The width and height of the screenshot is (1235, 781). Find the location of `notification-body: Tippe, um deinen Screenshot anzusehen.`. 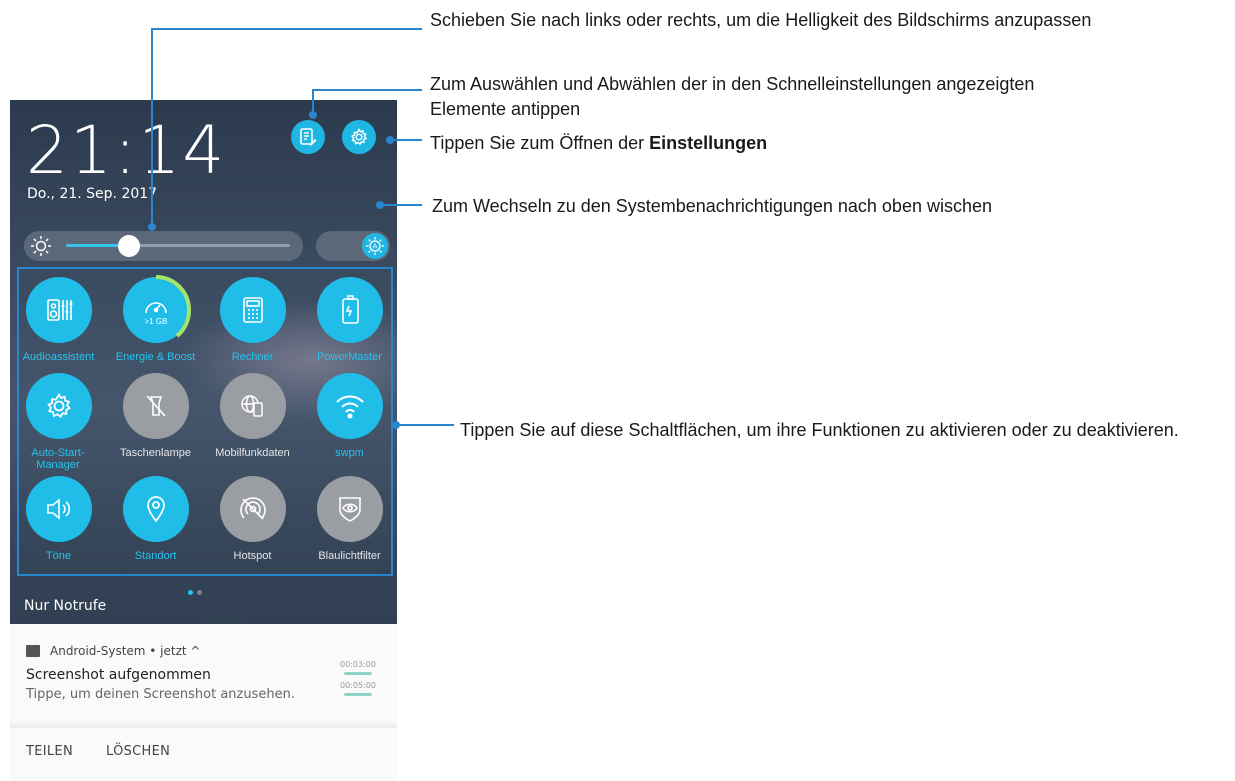

notification-body: Tippe, um deinen Screenshot anzusehen. is located at coordinates (160, 694).